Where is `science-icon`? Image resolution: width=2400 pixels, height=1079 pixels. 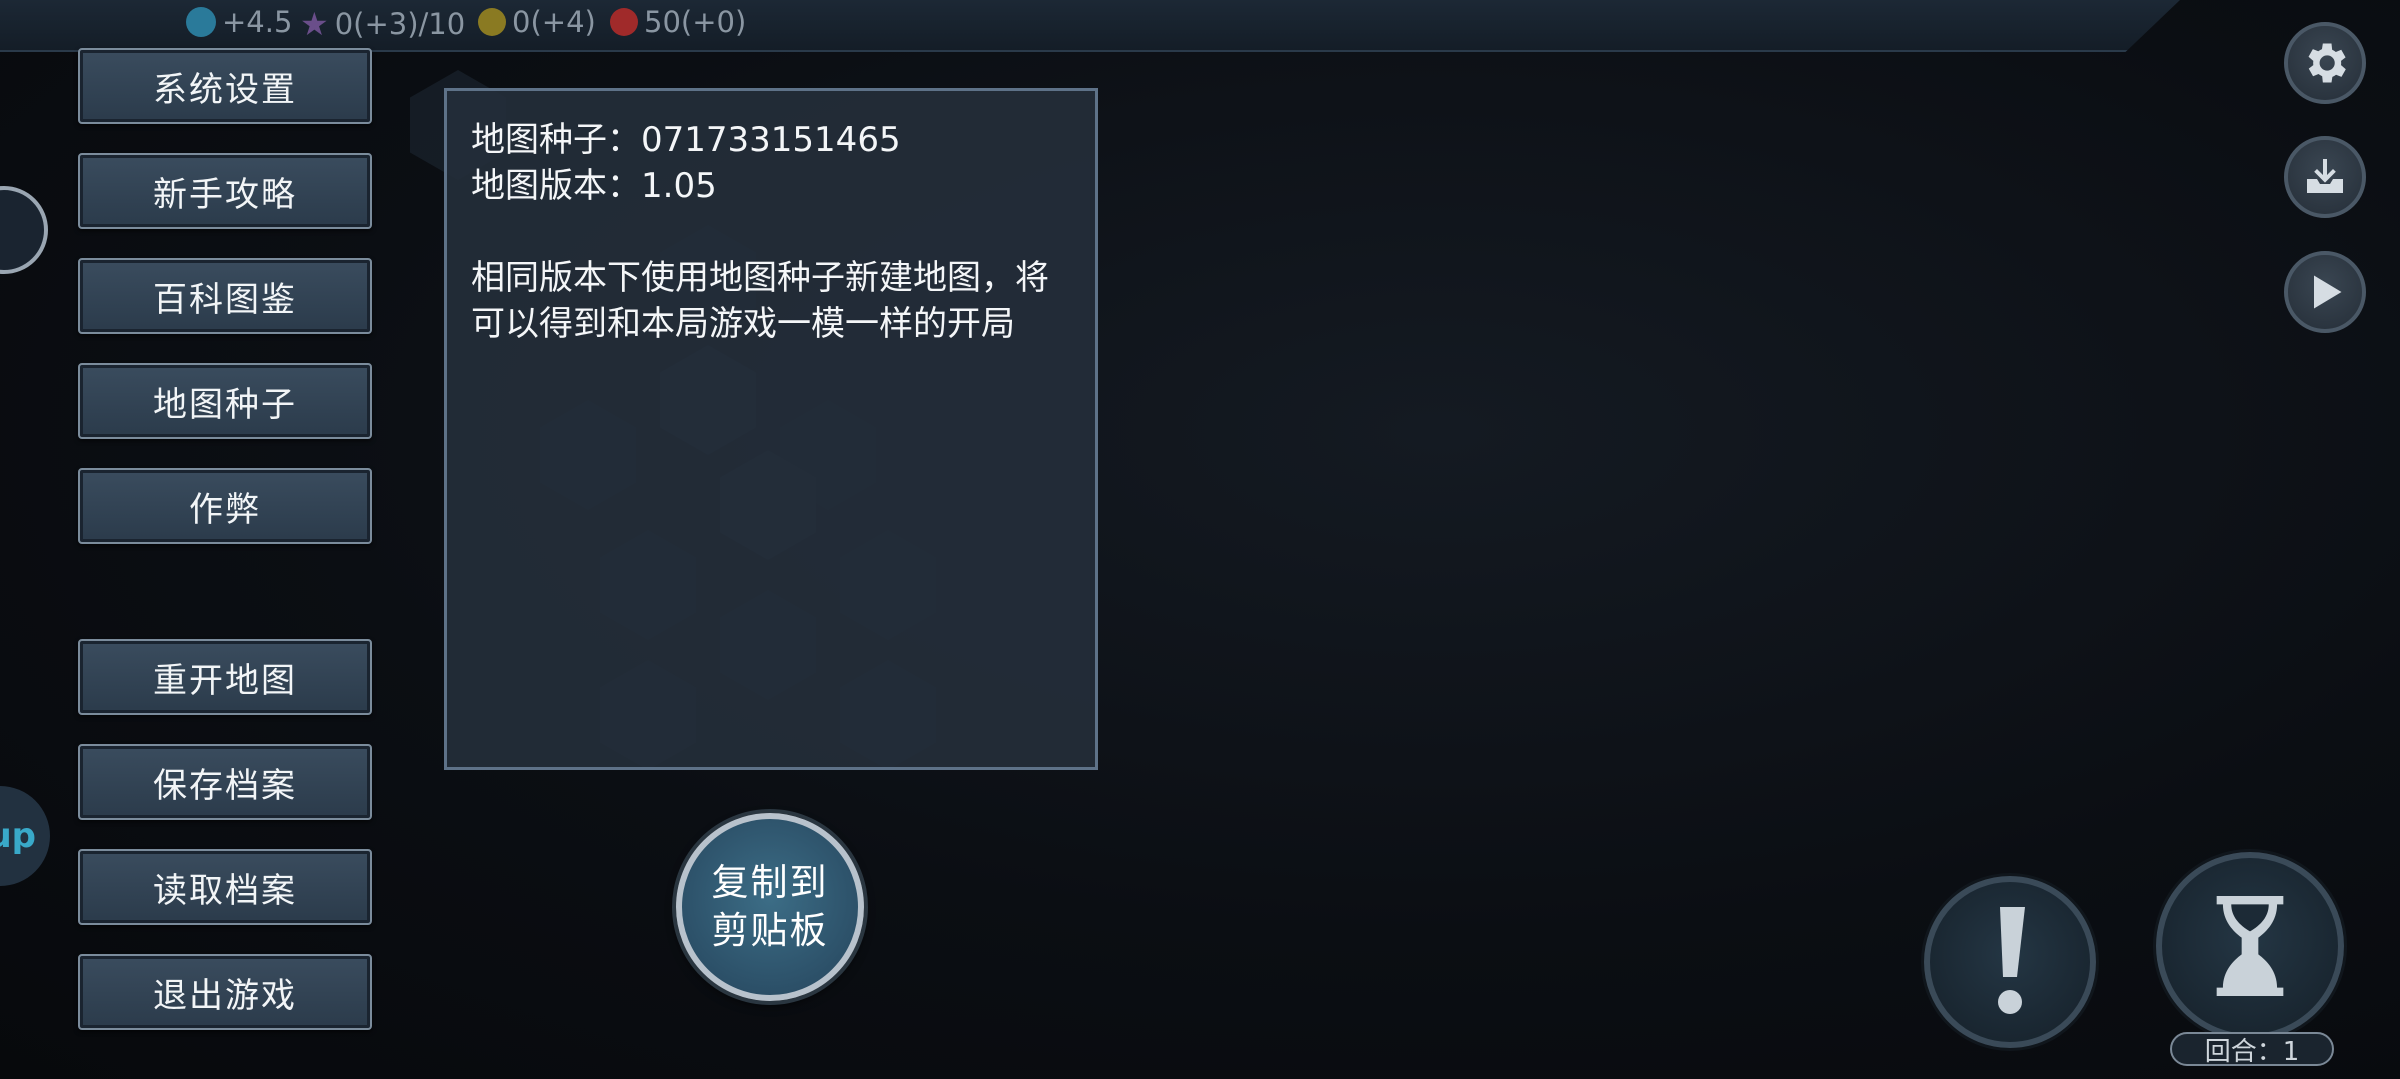 science-icon is located at coordinates (201, 22).